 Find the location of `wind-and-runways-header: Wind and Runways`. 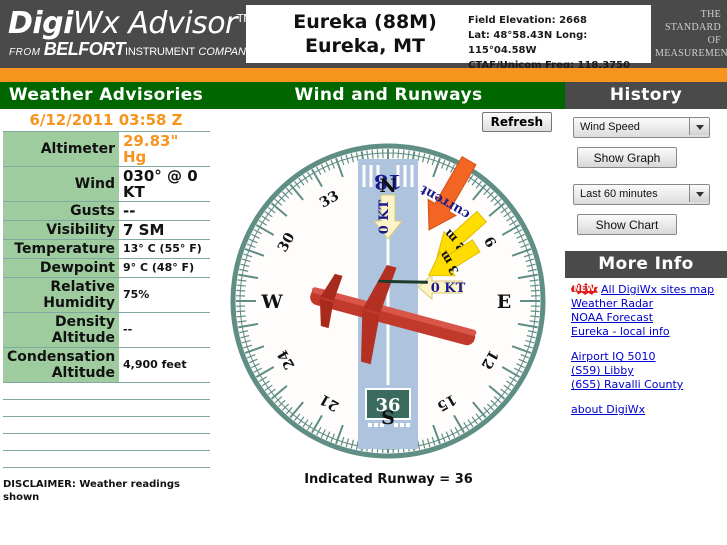

wind-and-runways-header: Wind and Runways is located at coordinates (388, 95).